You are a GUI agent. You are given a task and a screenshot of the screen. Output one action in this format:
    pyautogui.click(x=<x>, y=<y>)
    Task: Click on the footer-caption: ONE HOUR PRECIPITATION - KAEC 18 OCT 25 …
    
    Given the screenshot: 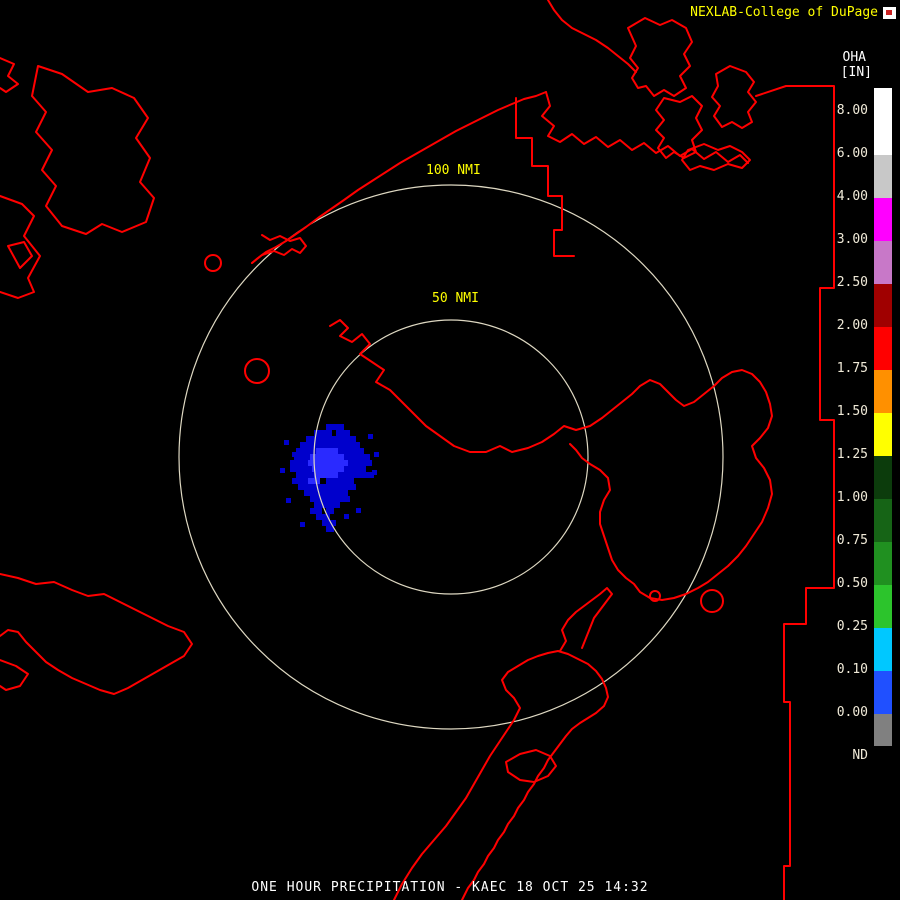 What is the action you would take?
    pyautogui.click(x=450, y=887)
    